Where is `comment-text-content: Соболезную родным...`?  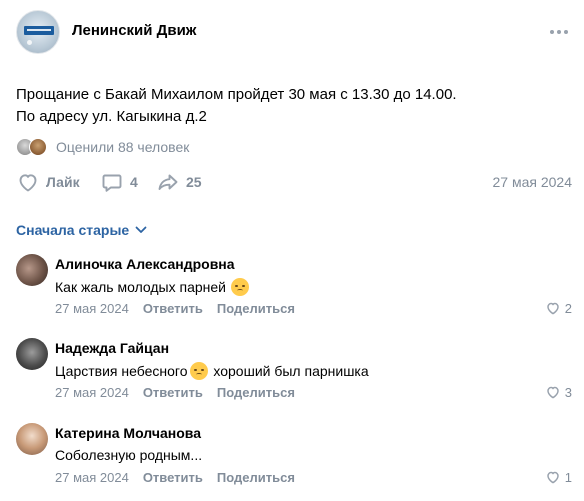
comment-text-content: Соболезную родным... is located at coordinates (129, 455).